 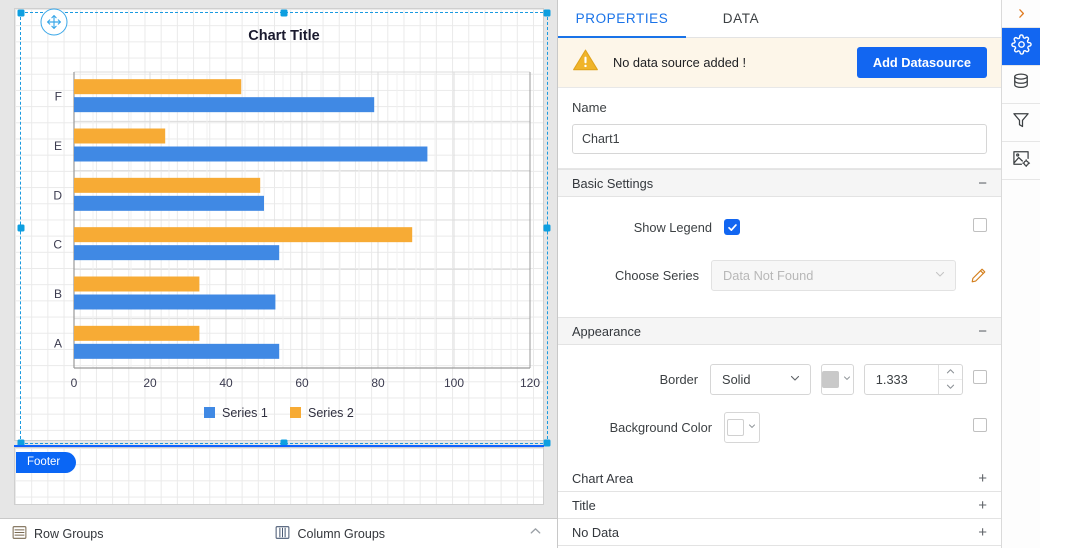 I want to click on tab-data: DATA, so click(x=741, y=18).